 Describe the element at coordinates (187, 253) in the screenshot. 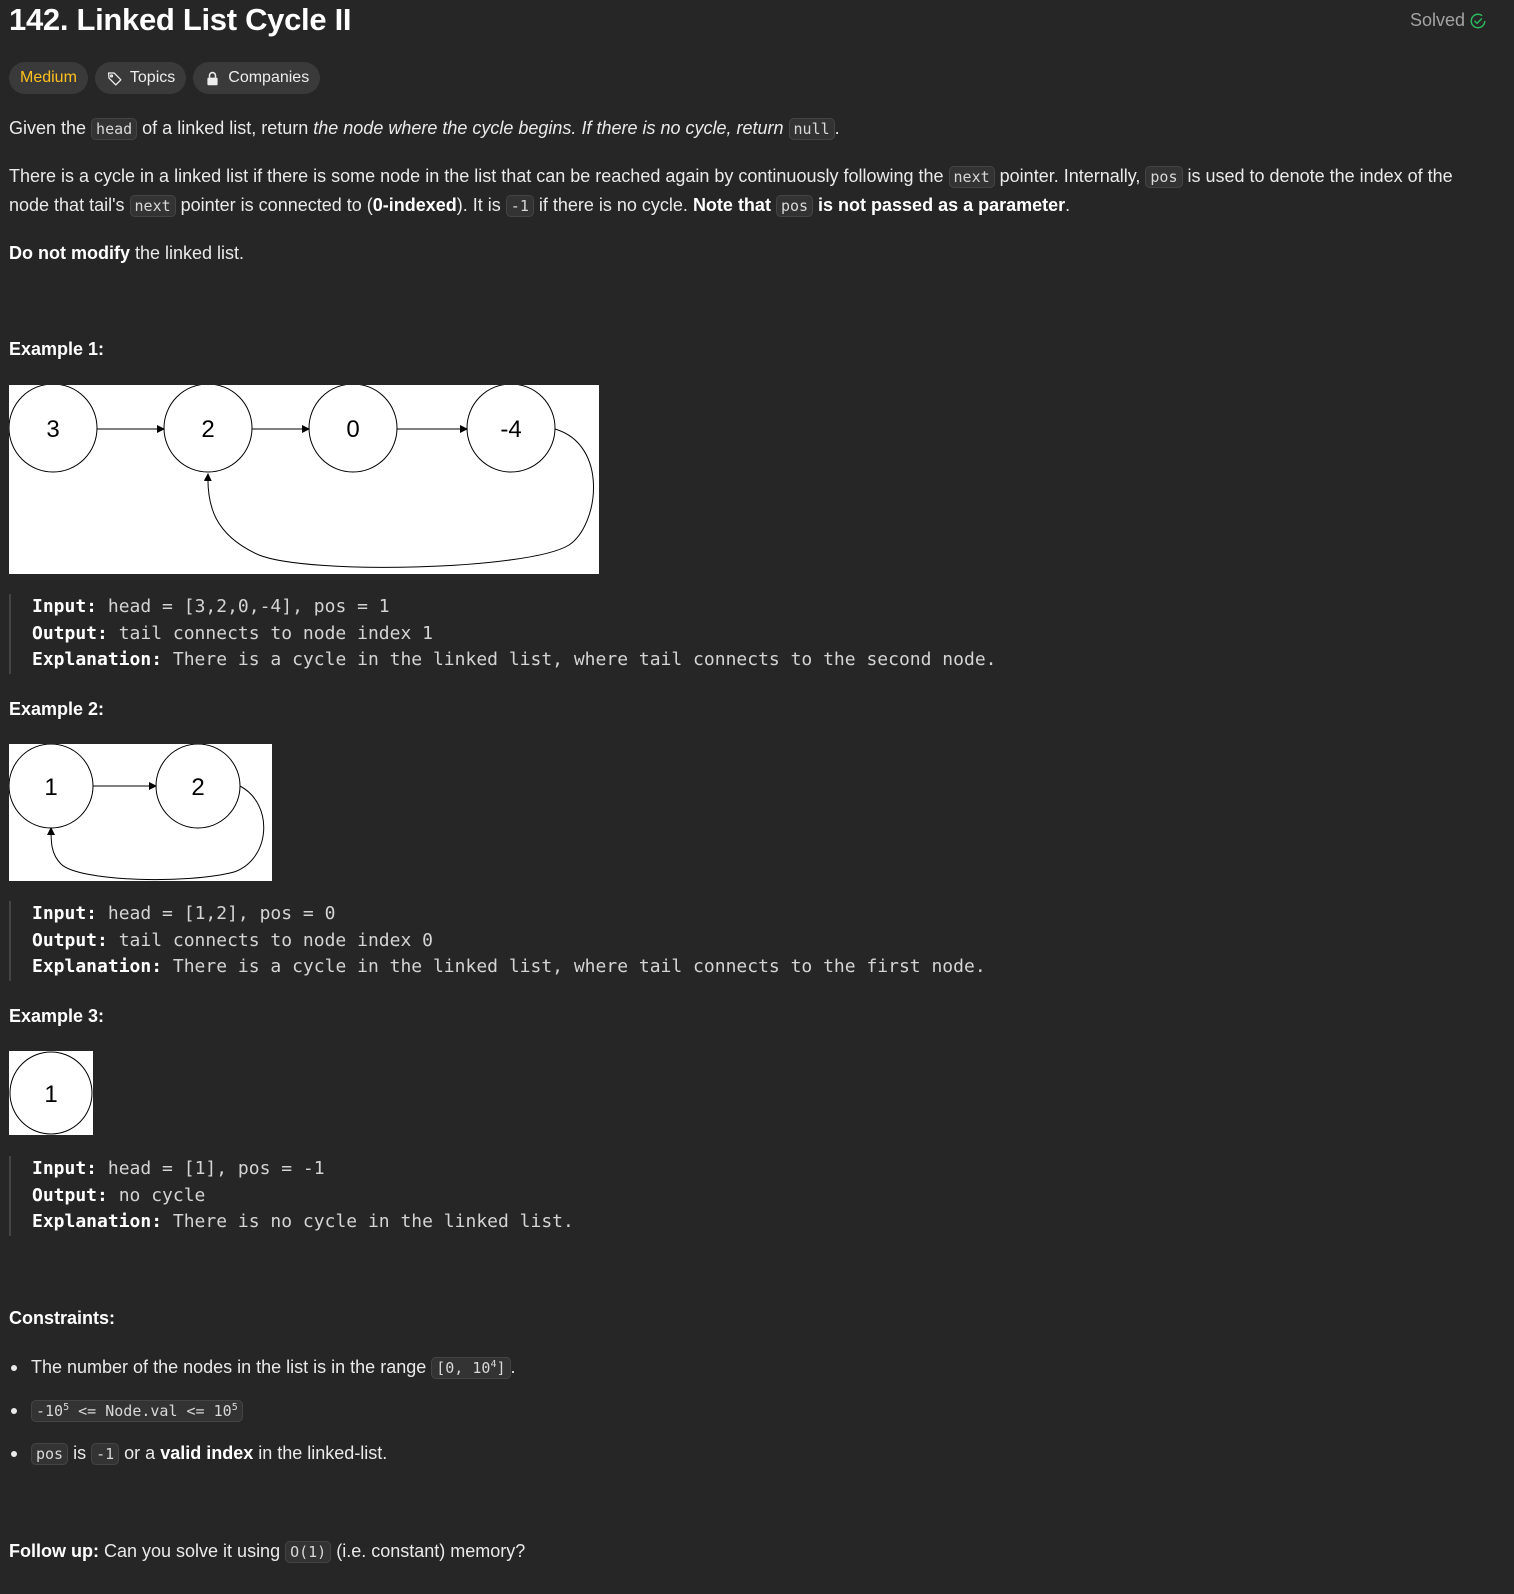

I see `text: the linked list.` at that location.